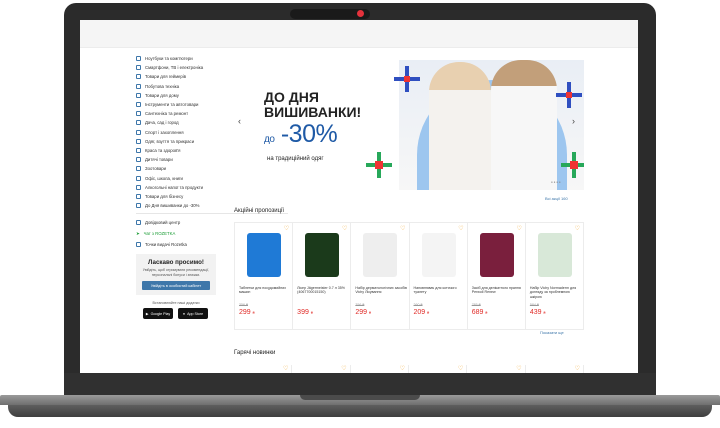  What do you see at coordinates (572, 165) in the screenshot?
I see `embroidery-pattern-bottom-right` at bounding box center [572, 165].